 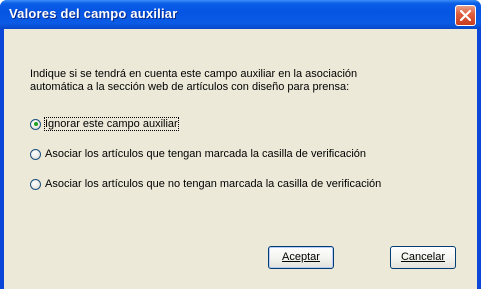 I want to click on radio-label-ignore: Ignorar este campo auxiliar, so click(x=111, y=124).